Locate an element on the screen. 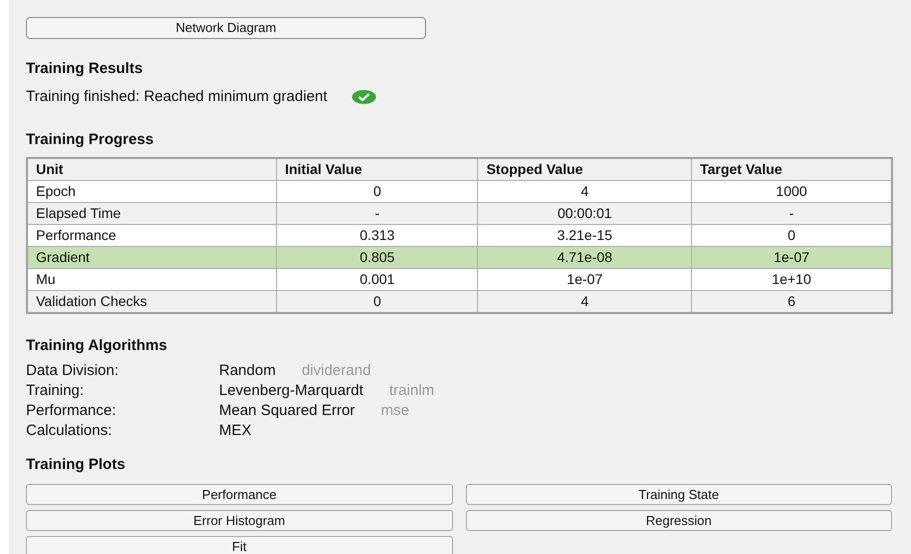  algorithm-value: MEX is located at coordinates (235, 430).